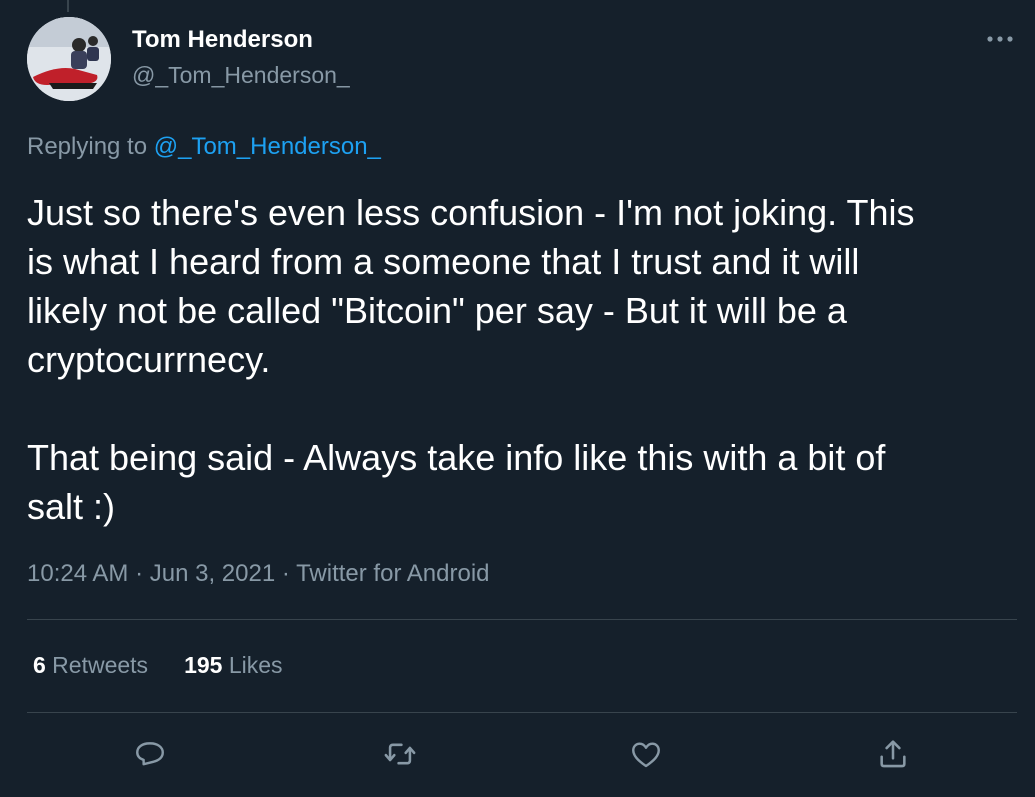 This screenshot has height=797, width=1035. What do you see at coordinates (90, 146) in the screenshot?
I see `replying-to-label: Replying to` at bounding box center [90, 146].